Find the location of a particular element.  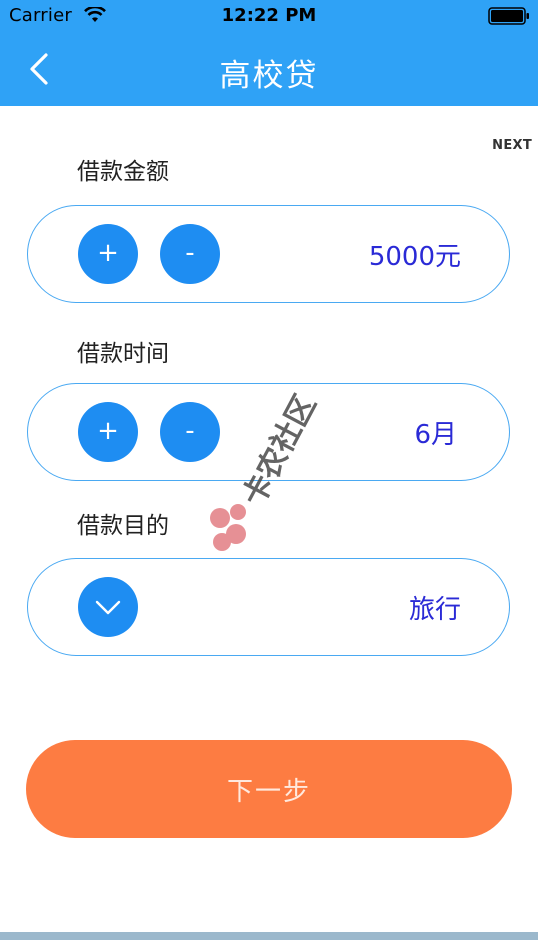

loan-purpose-dropdown-button is located at coordinates (108, 607).